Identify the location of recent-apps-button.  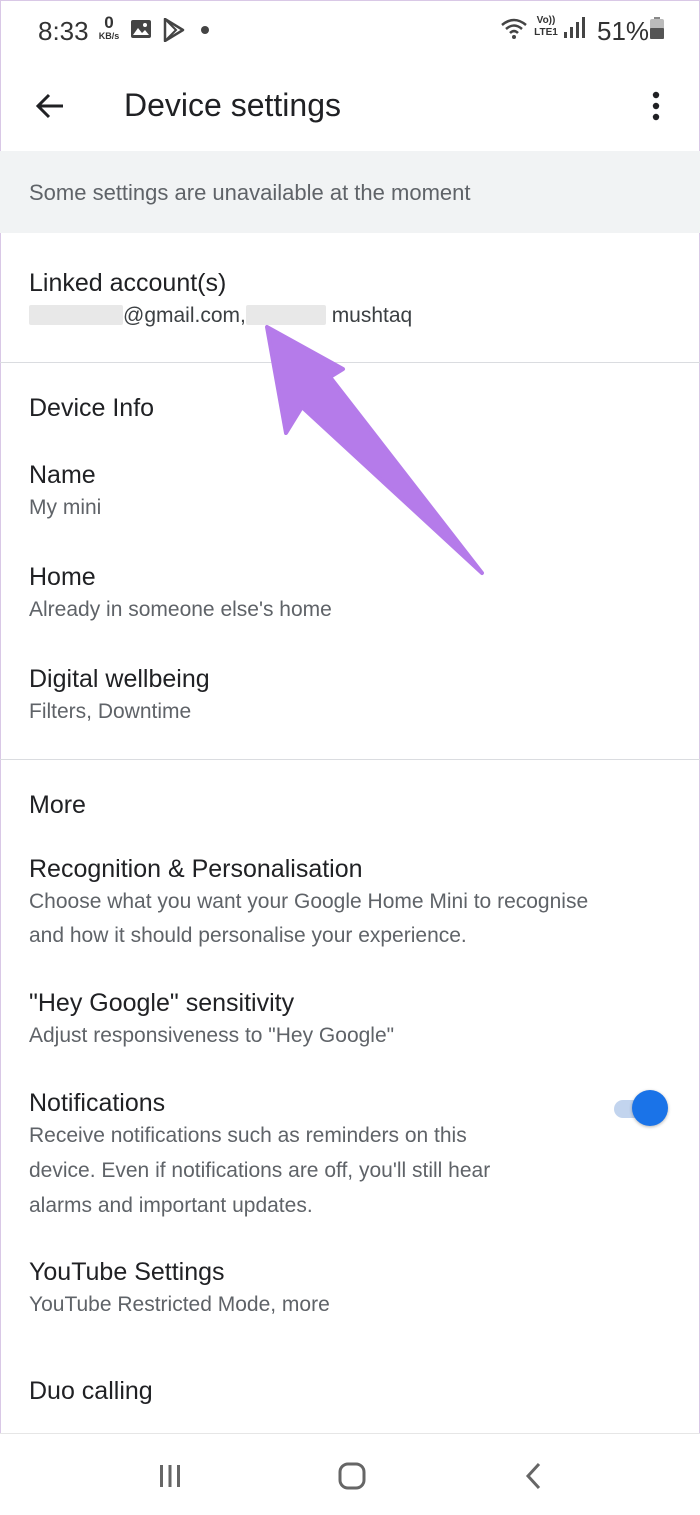
(170, 1476).